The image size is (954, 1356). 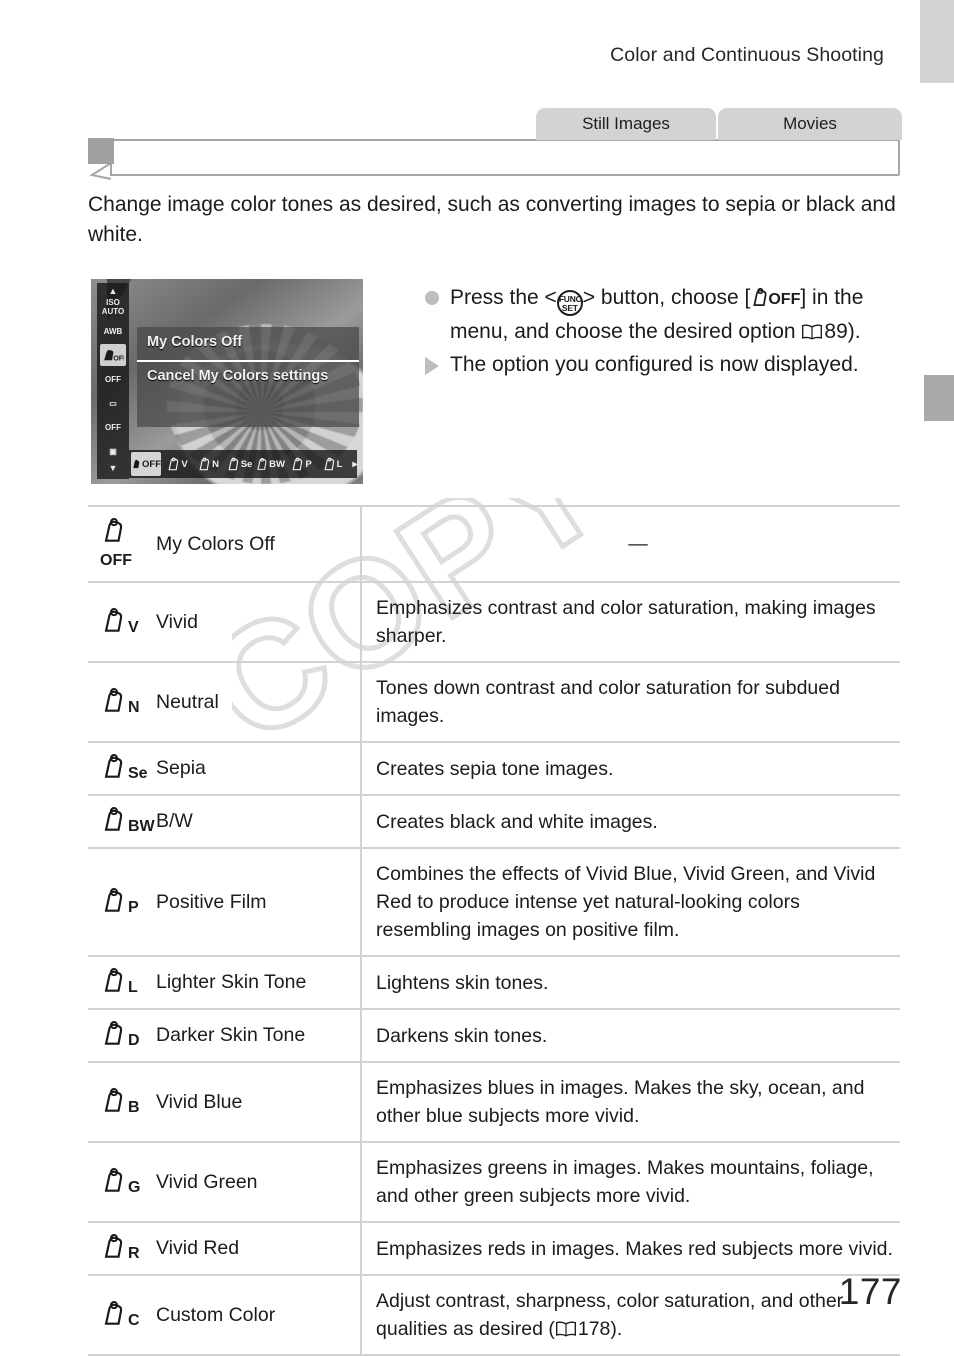 I want to click on page-header: Color and Continuous Shooting, so click(x=747, y=55).